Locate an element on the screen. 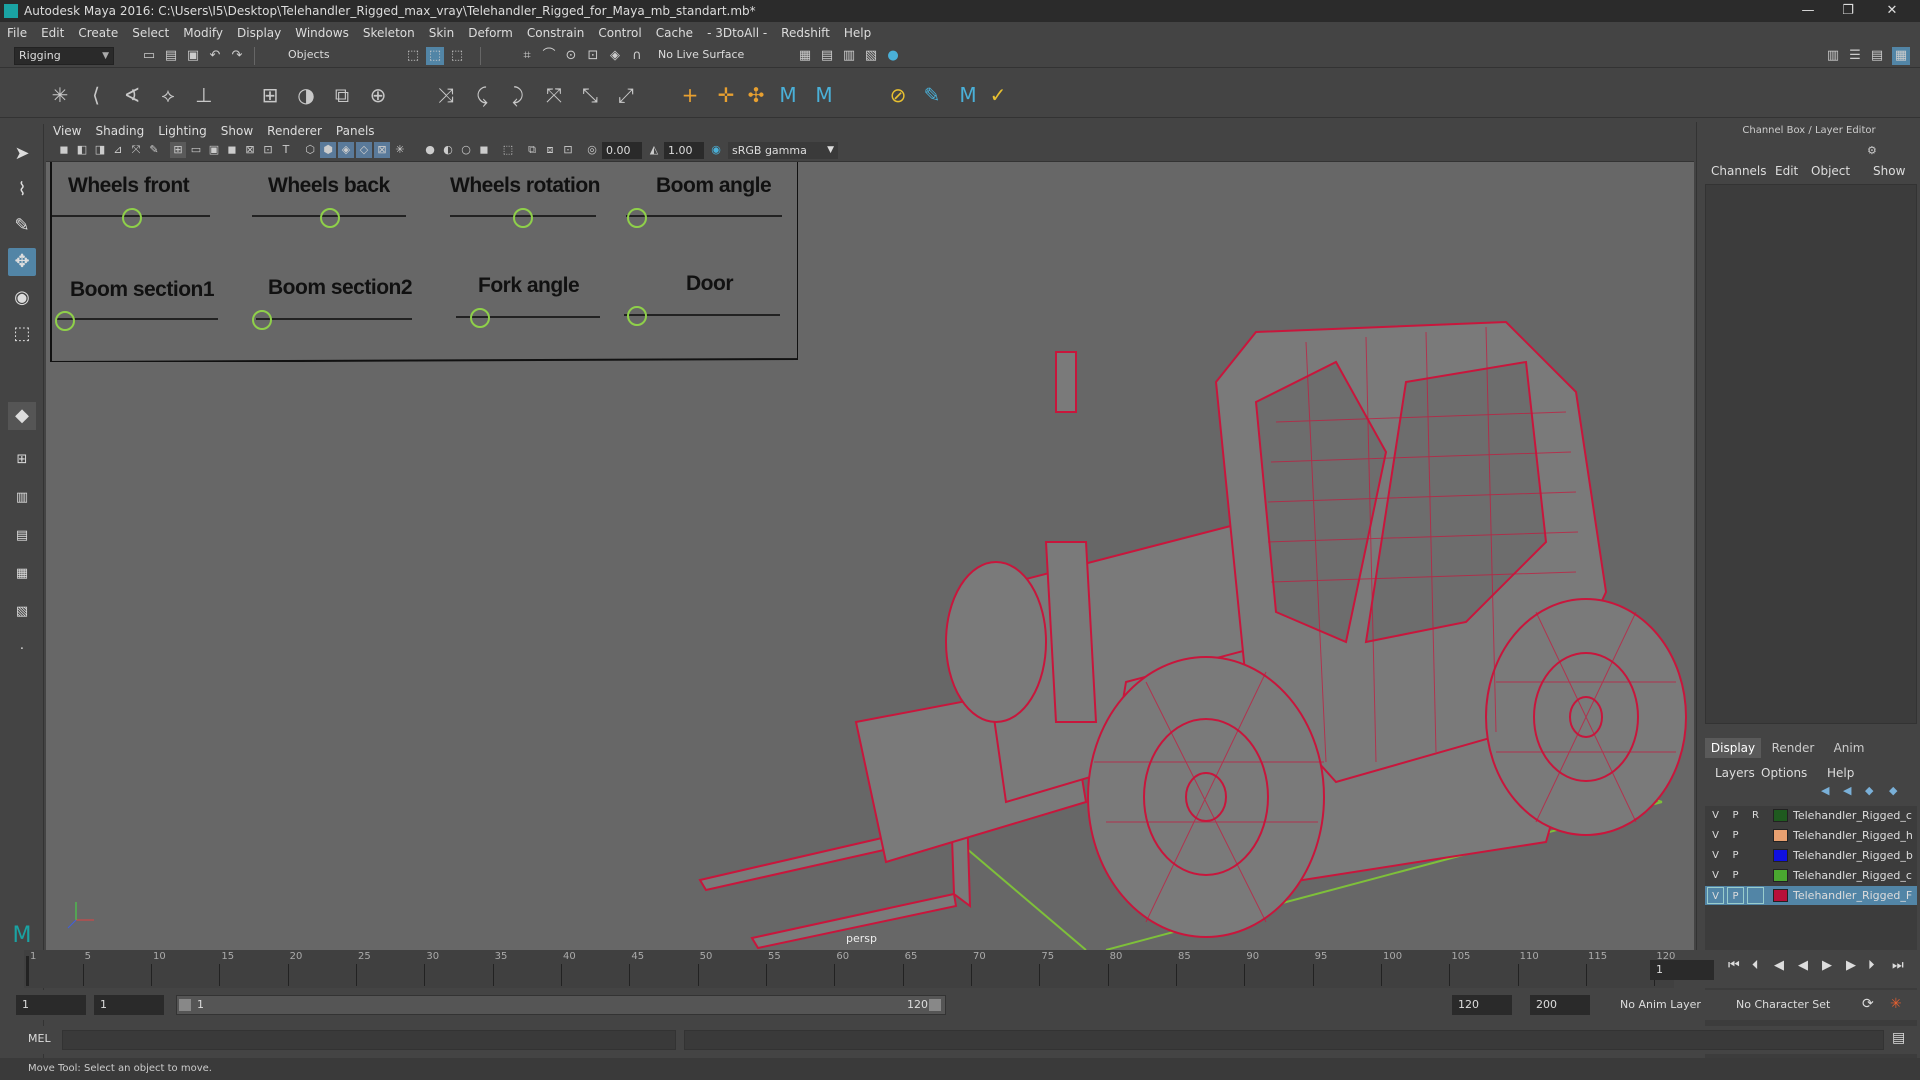 The image size is (1920, 1080). menu-3dtoall: - 3DtoAll - is located at coordinates (737, 33).